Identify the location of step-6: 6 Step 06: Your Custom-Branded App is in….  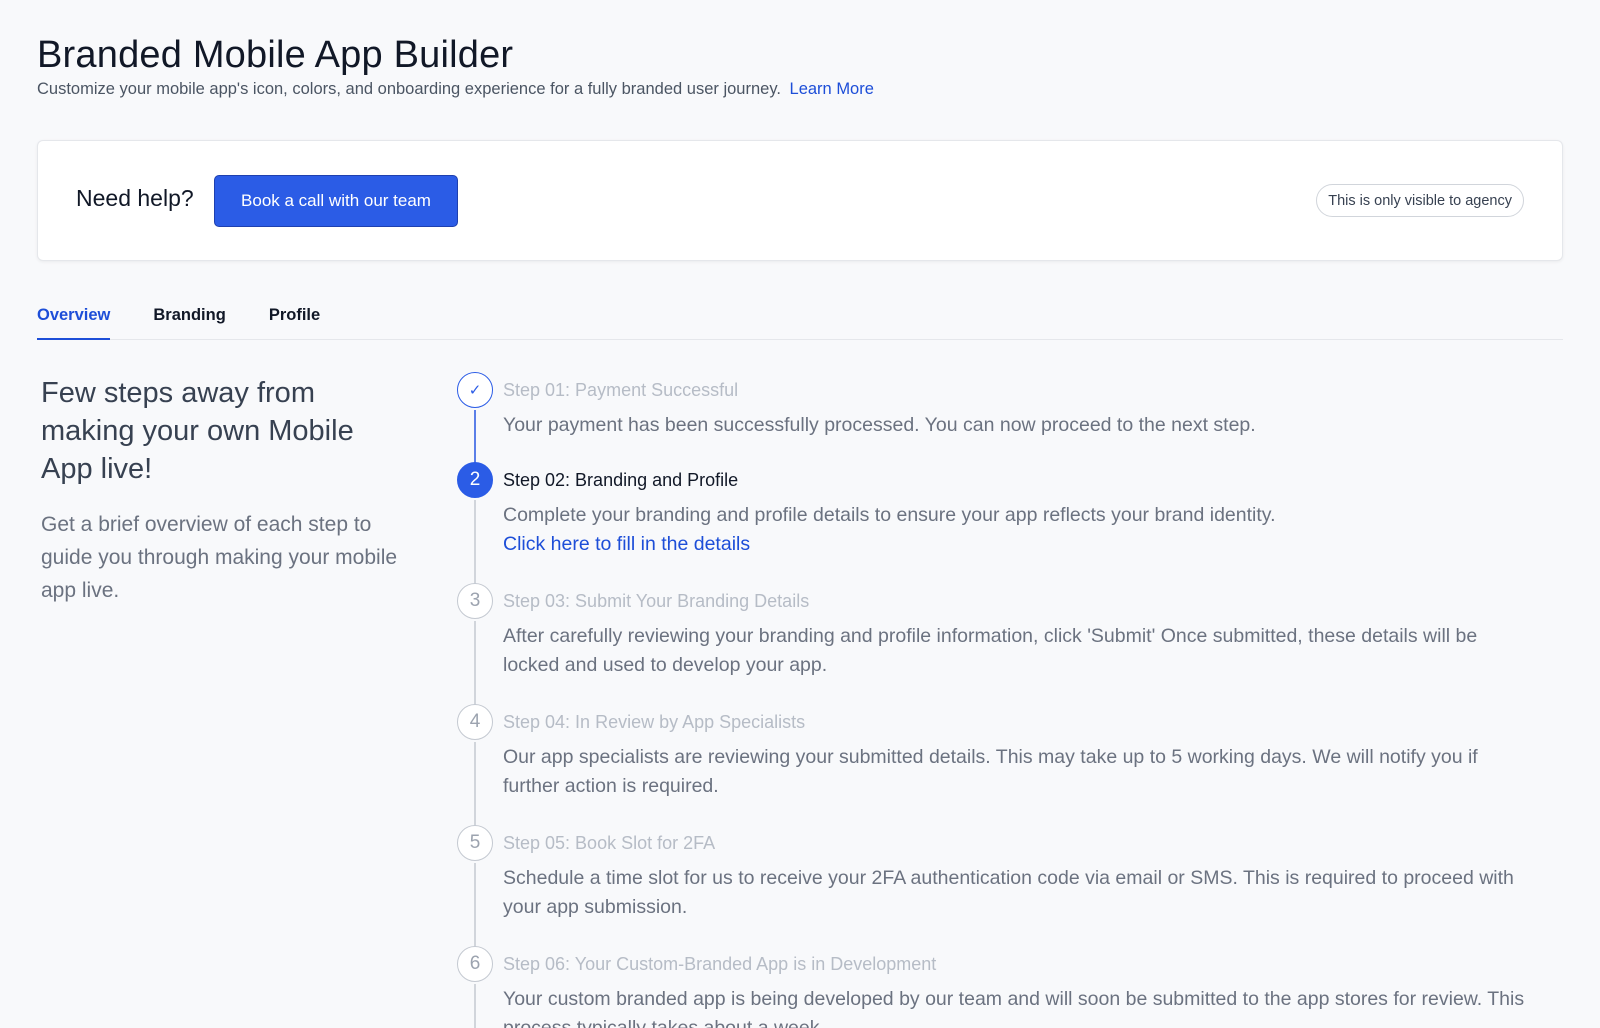
(997, 987).